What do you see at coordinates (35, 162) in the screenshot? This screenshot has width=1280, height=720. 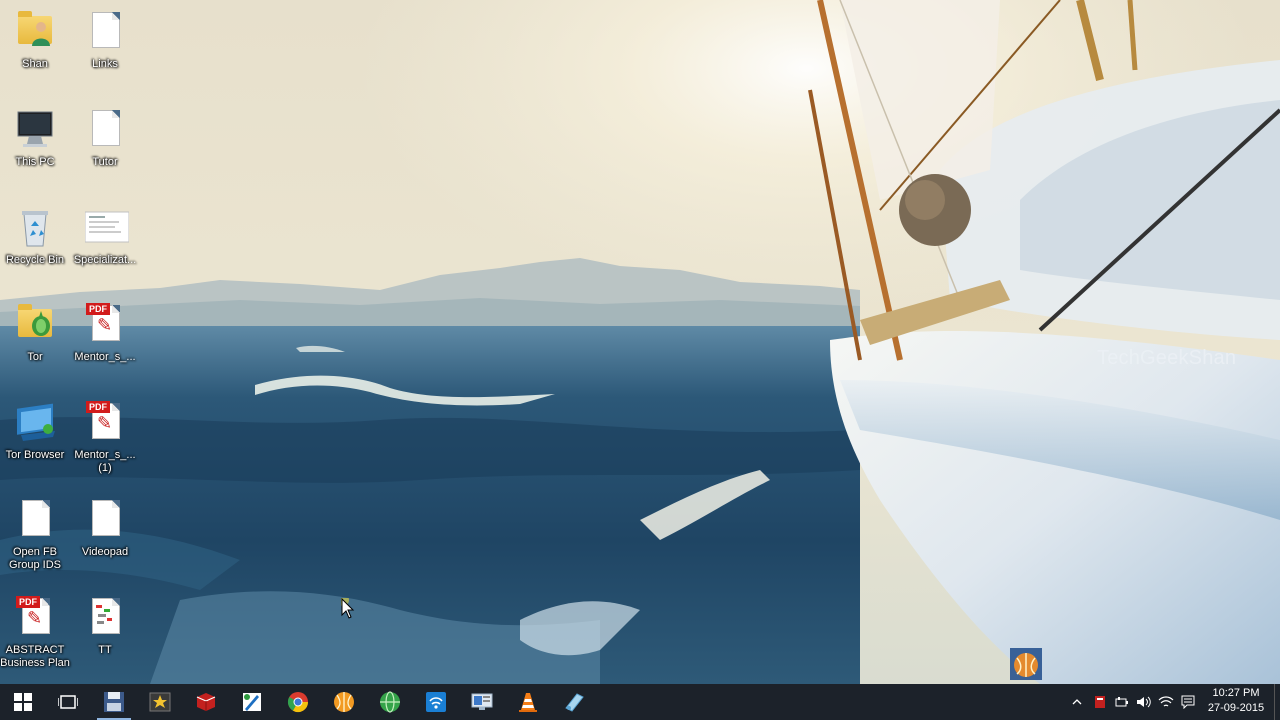 I see `desktop-icon-label: This PC` at bounding box center [35, 162].